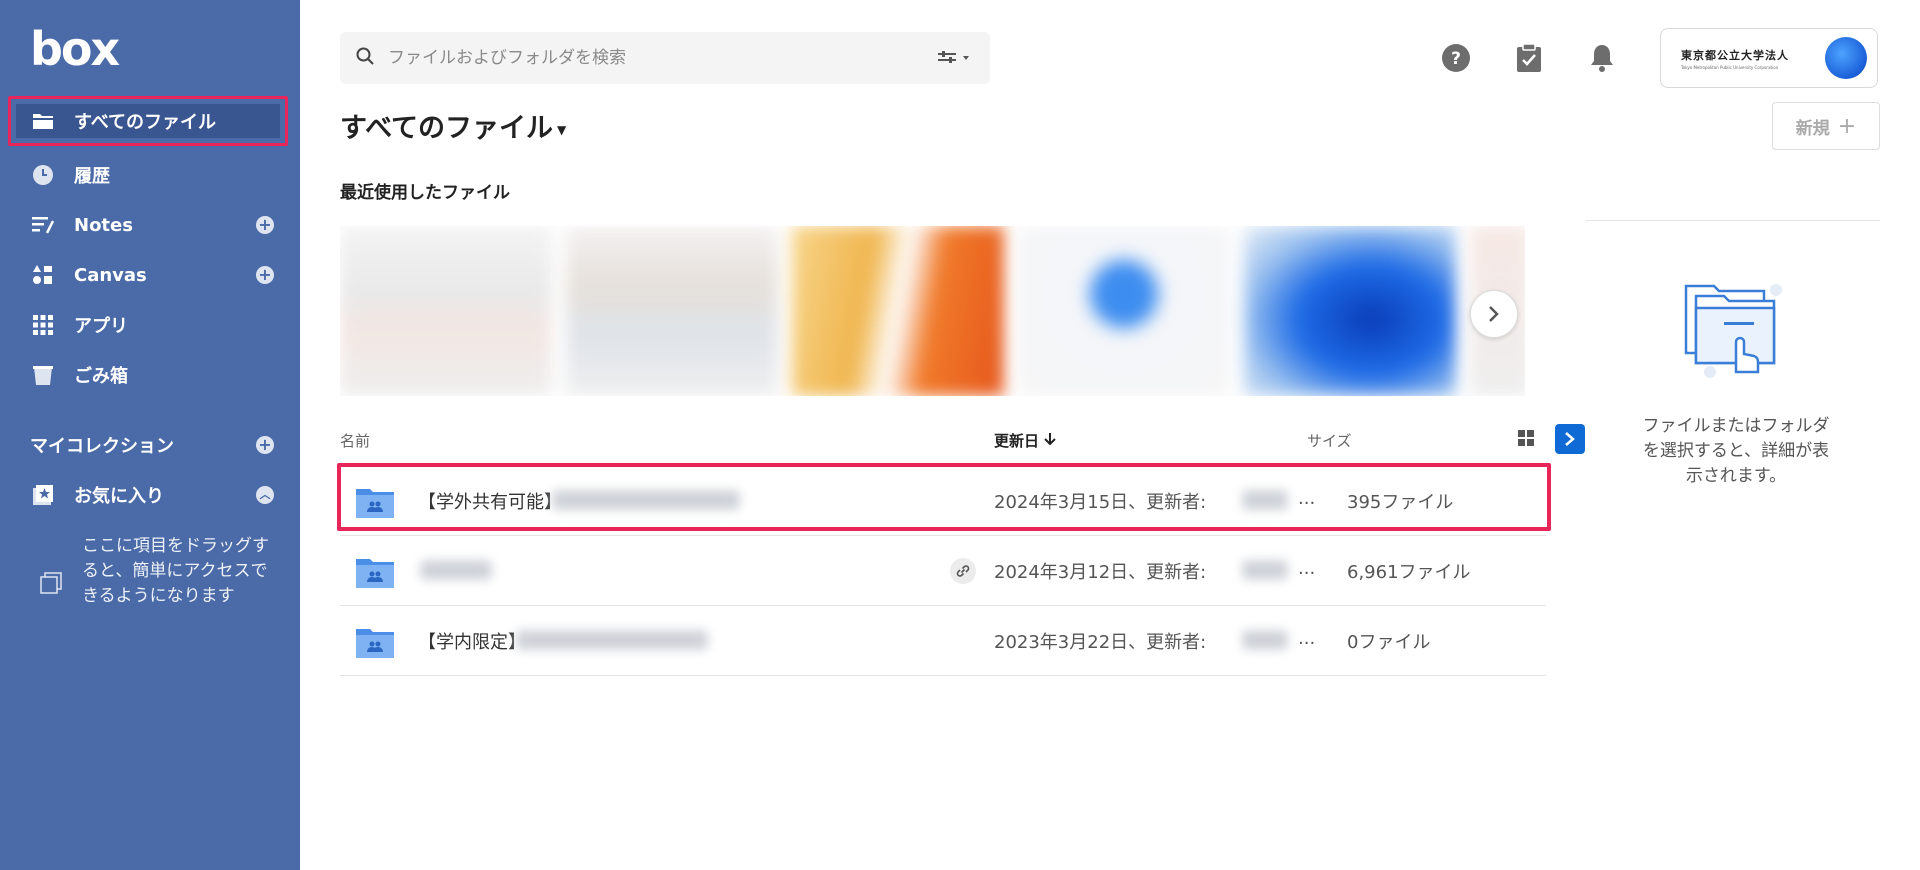 The image size is (1920, 870). Describe the element at coordinates (1570, 439) in the screenshot. I see `toggle-details-button` at that location.